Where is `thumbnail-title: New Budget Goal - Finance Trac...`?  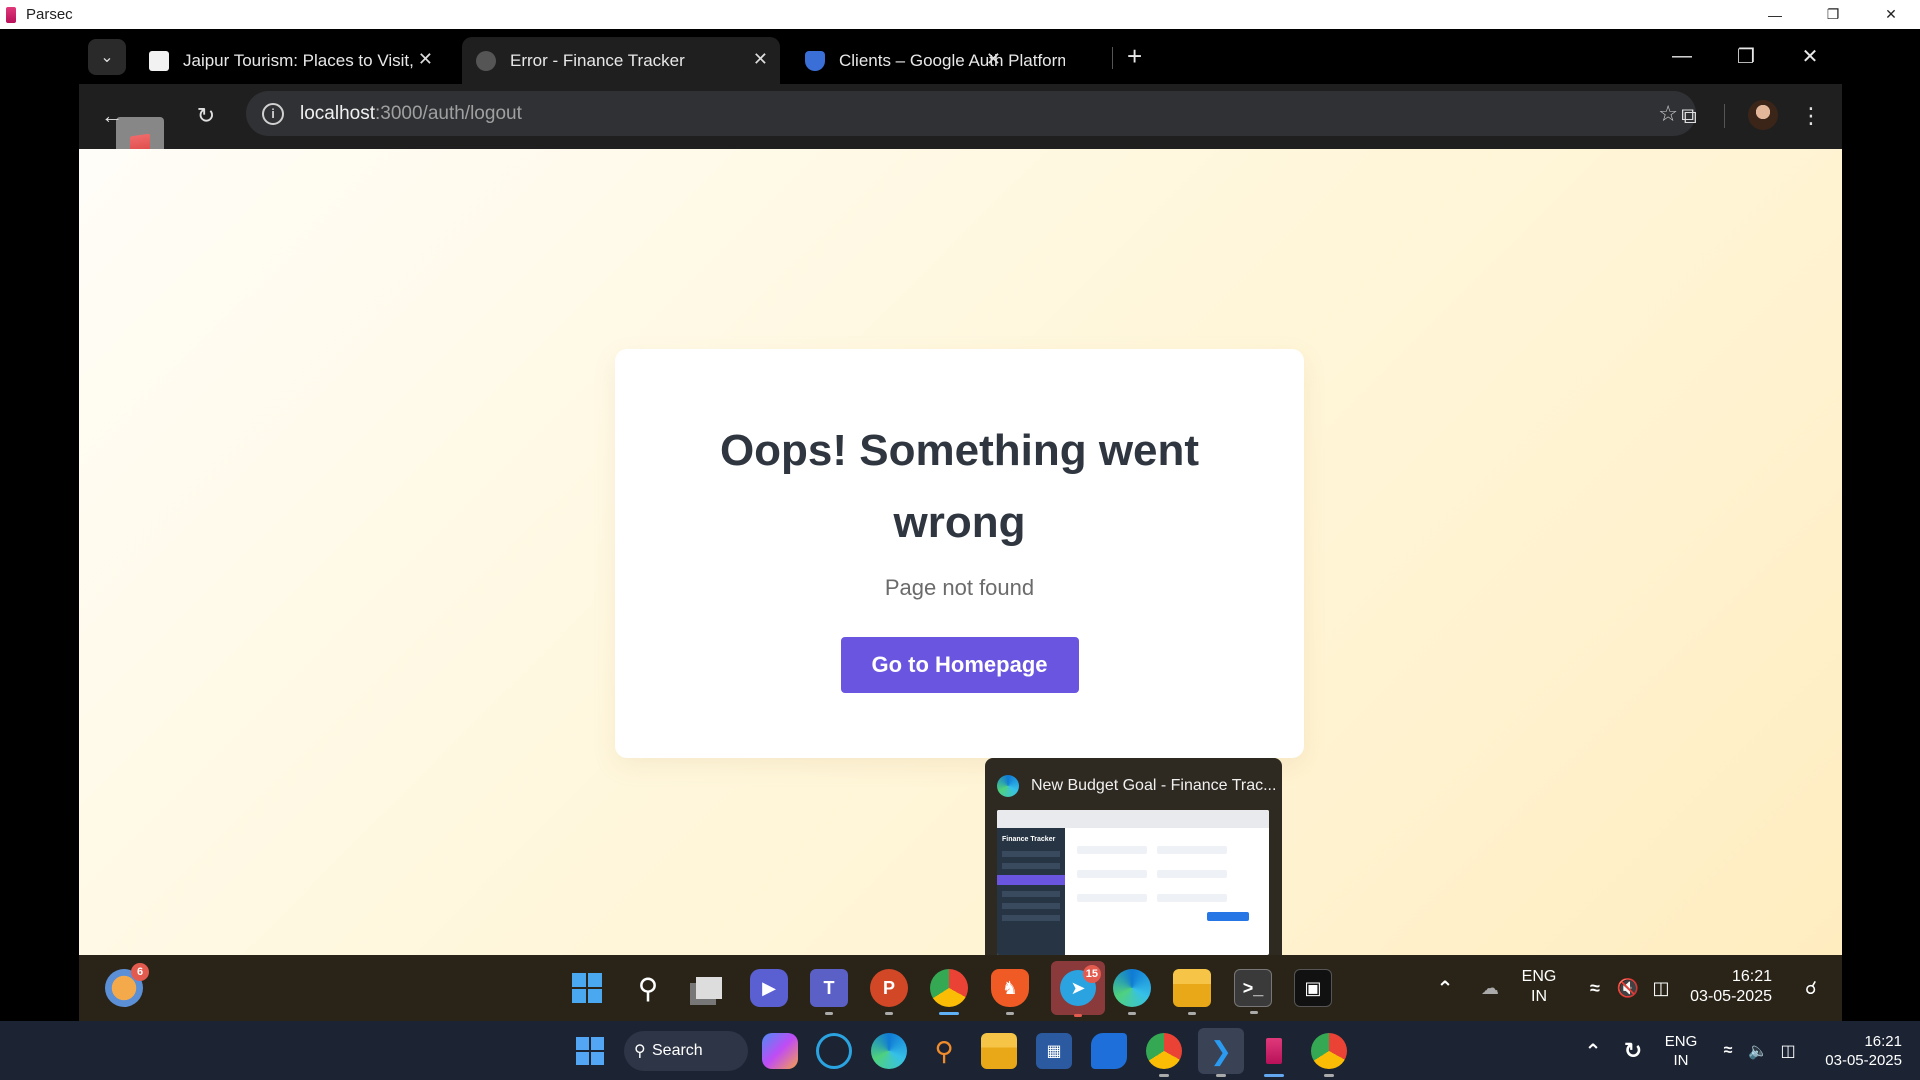 thumbnail-title: New Budget Goal - Finance Trac... is located at coordinates (1154, 785).